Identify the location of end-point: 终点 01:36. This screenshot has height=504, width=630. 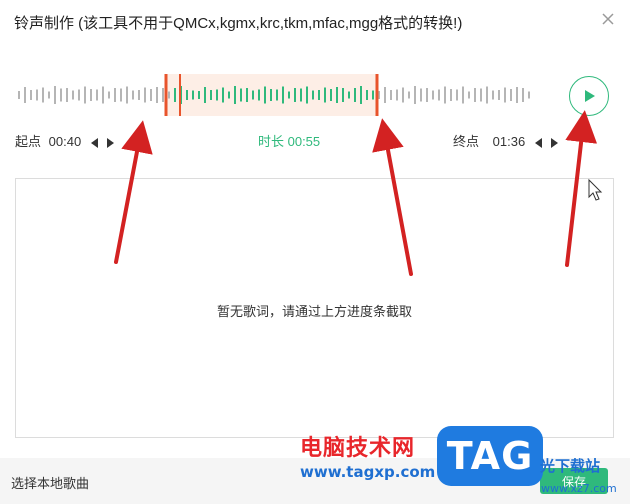
(506, 140).